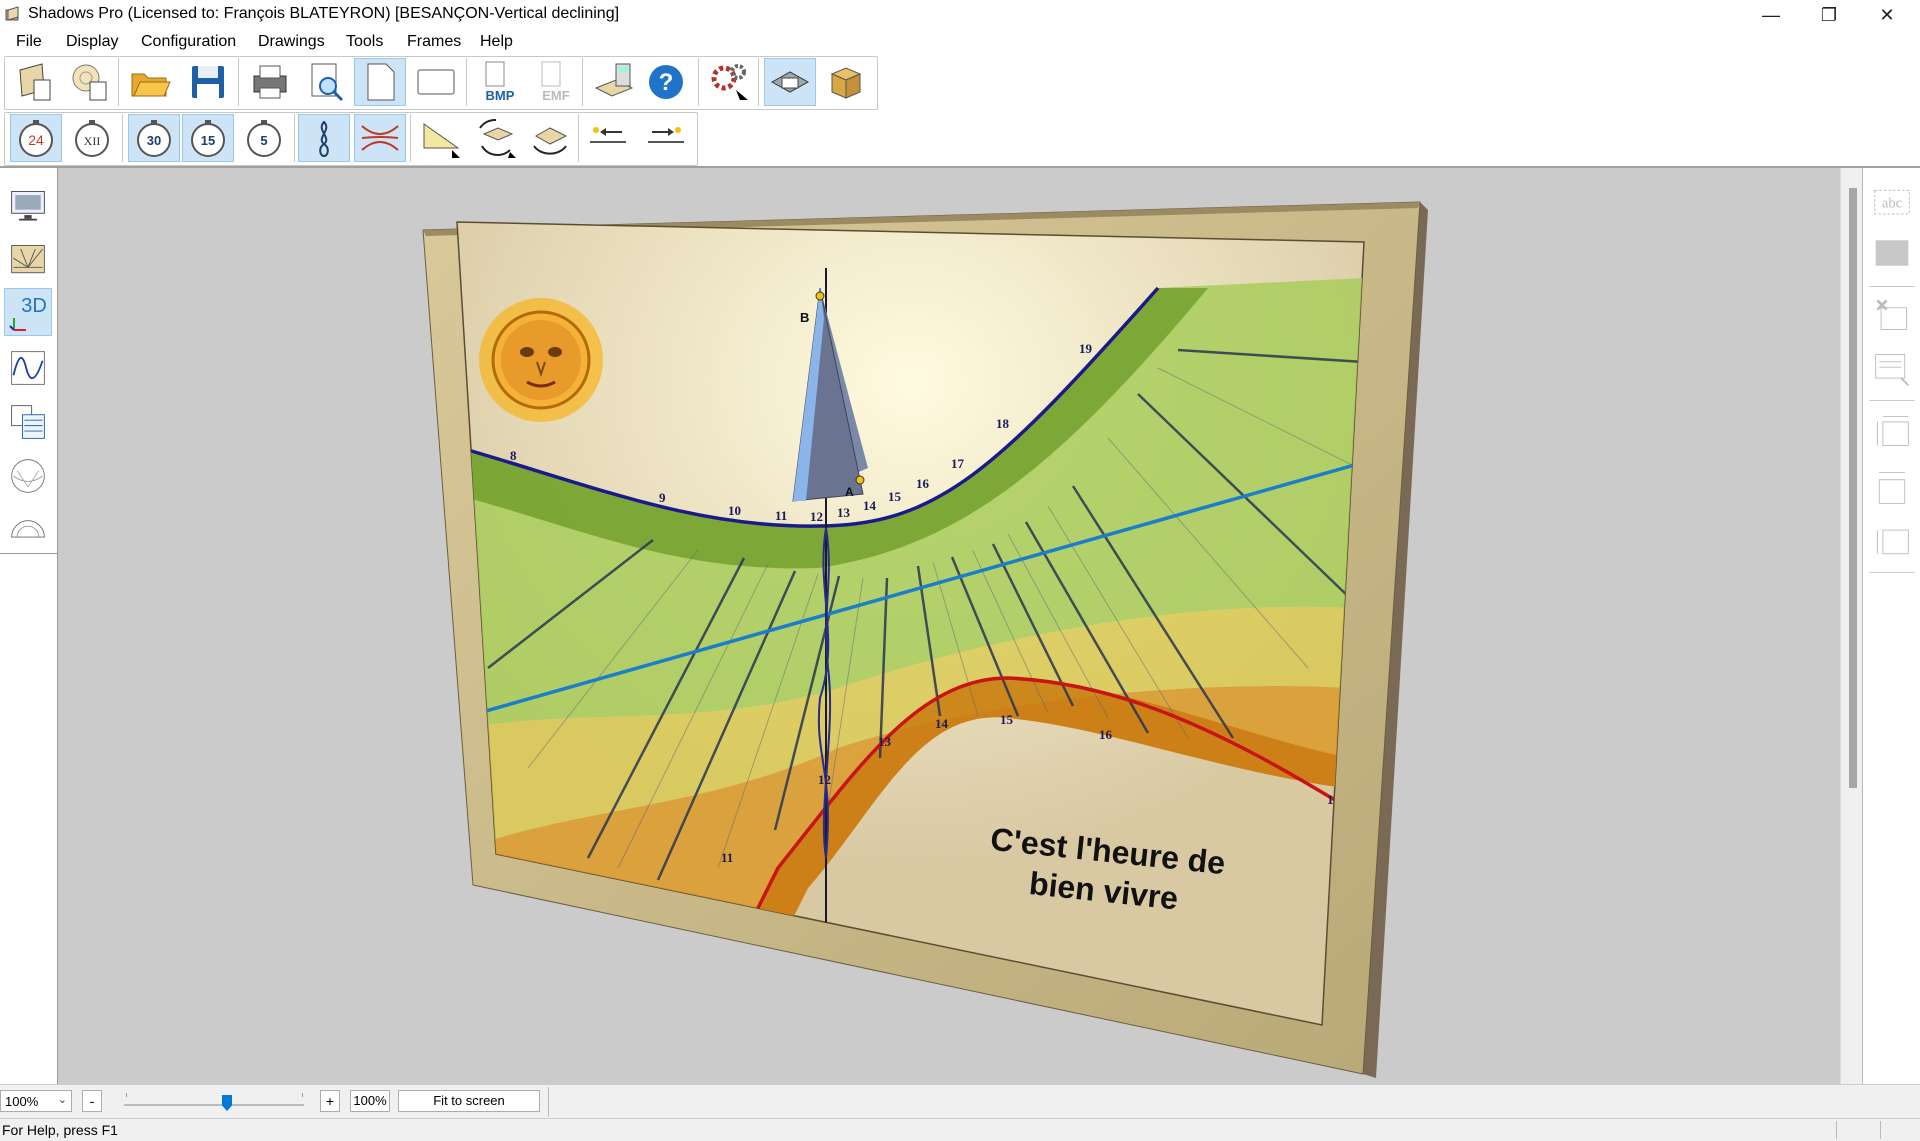 This screenshot has height=1141, width=1920. I want to click on open-folder-icon, so click(151, 85).